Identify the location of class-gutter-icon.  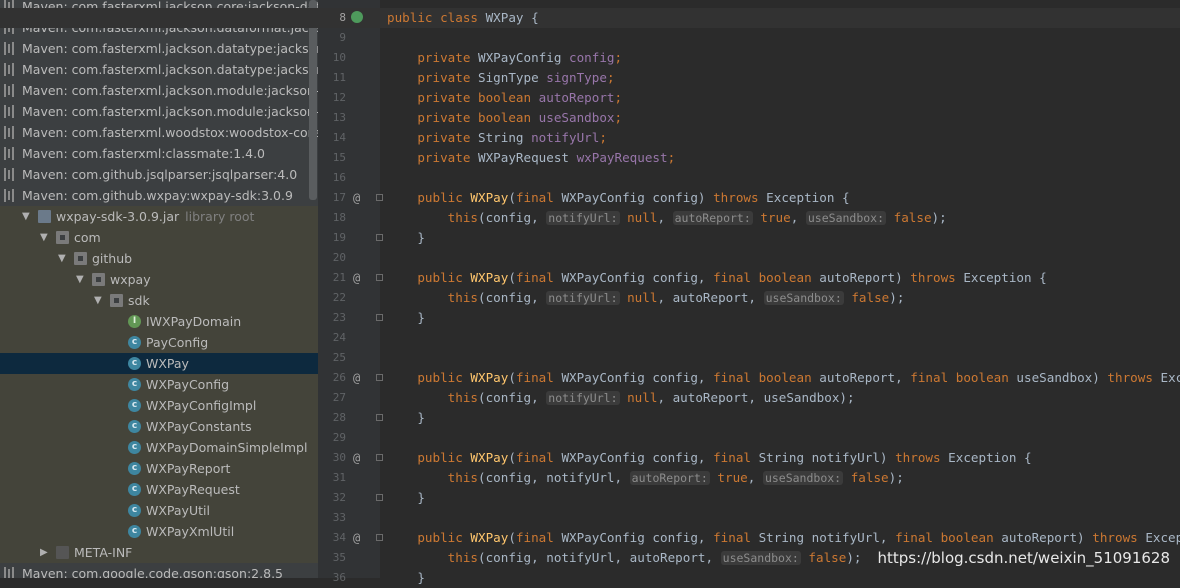
(357, 17).